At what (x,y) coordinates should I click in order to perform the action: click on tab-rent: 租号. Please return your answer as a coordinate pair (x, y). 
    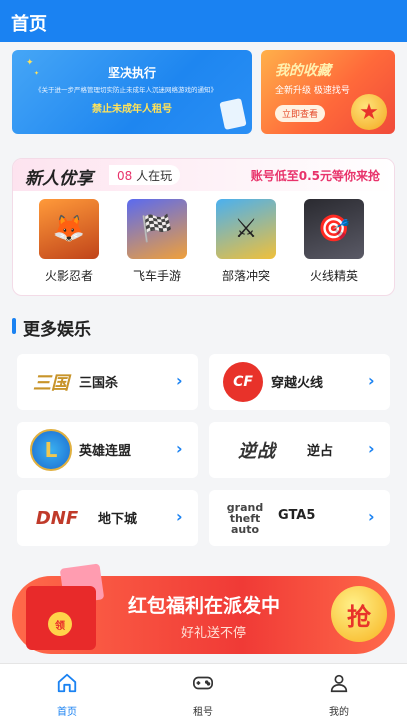
    Looking at the image, I should click on (203, 695).